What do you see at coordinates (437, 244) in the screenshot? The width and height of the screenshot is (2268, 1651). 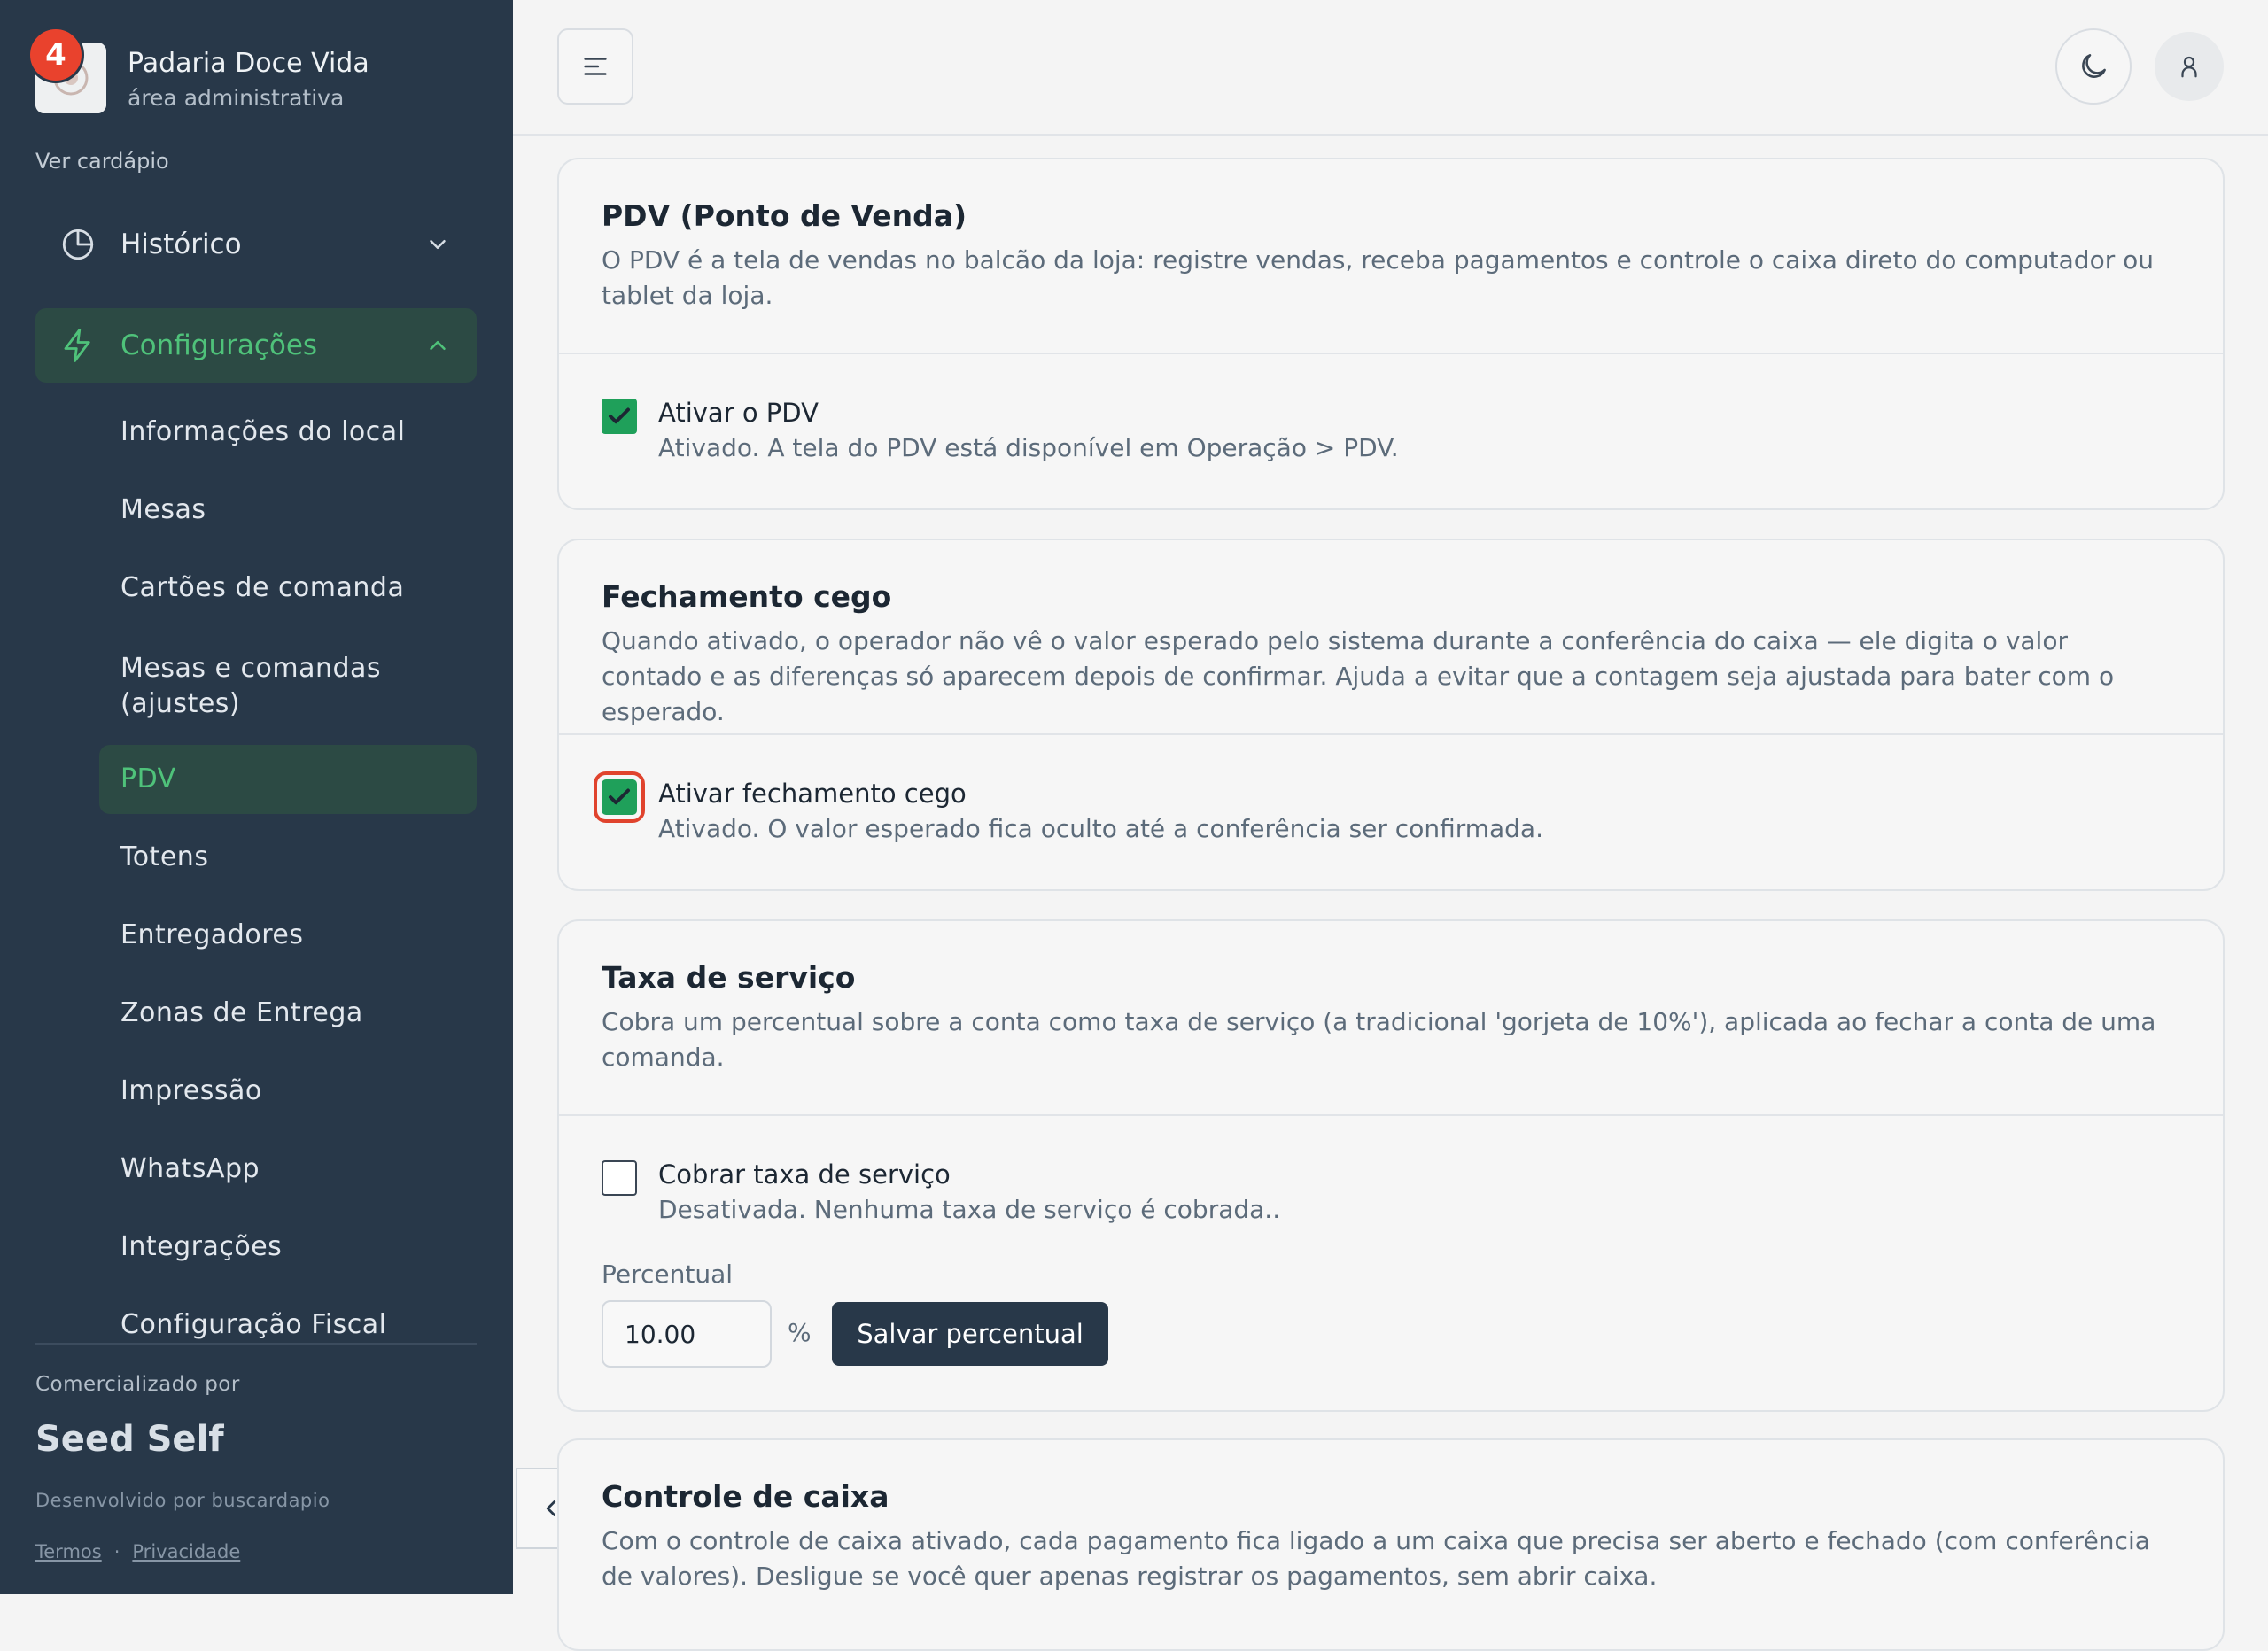 I see `chevron-down-icon` at bounding box center [437, 244].